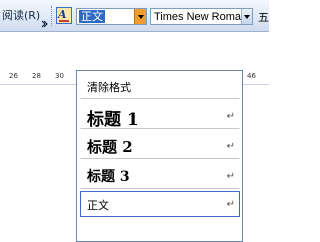 Image resolution: width=320 pixels, height=242 pixels. Describe the element at coordinates (160, 145) in the screenshot. I see `style-item-heading-2: 标题 2 ↵` at that location.